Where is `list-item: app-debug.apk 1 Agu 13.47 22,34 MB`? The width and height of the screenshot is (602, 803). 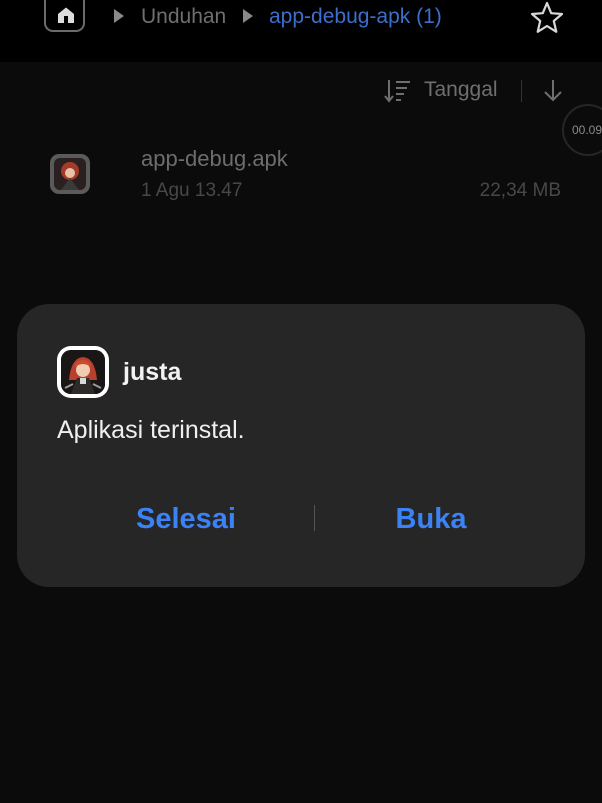 list-item: app-debug.apk 1 Agu 13.47 22,34 MB is located at coordinates (301, 179).